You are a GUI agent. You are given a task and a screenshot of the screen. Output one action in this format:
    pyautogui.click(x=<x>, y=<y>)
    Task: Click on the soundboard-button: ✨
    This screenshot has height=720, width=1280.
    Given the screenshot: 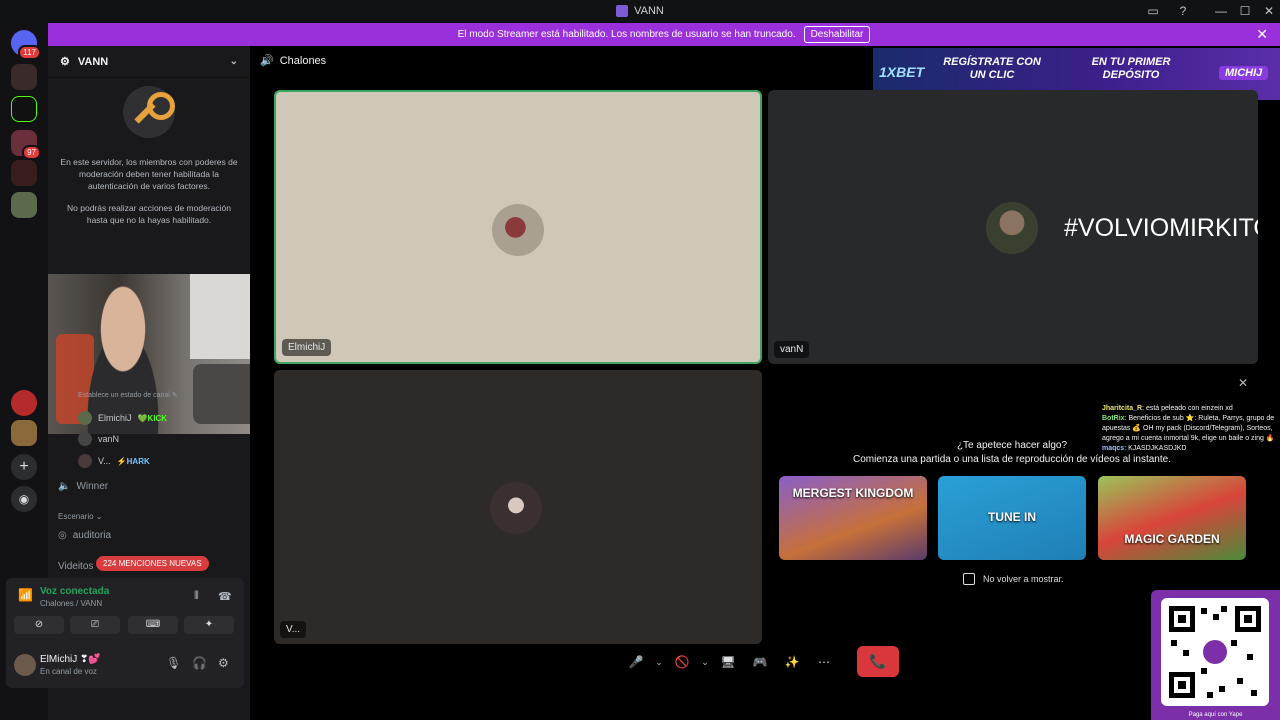 What is the action you would take?
    pyautogui.click(x=792, y=662)
    